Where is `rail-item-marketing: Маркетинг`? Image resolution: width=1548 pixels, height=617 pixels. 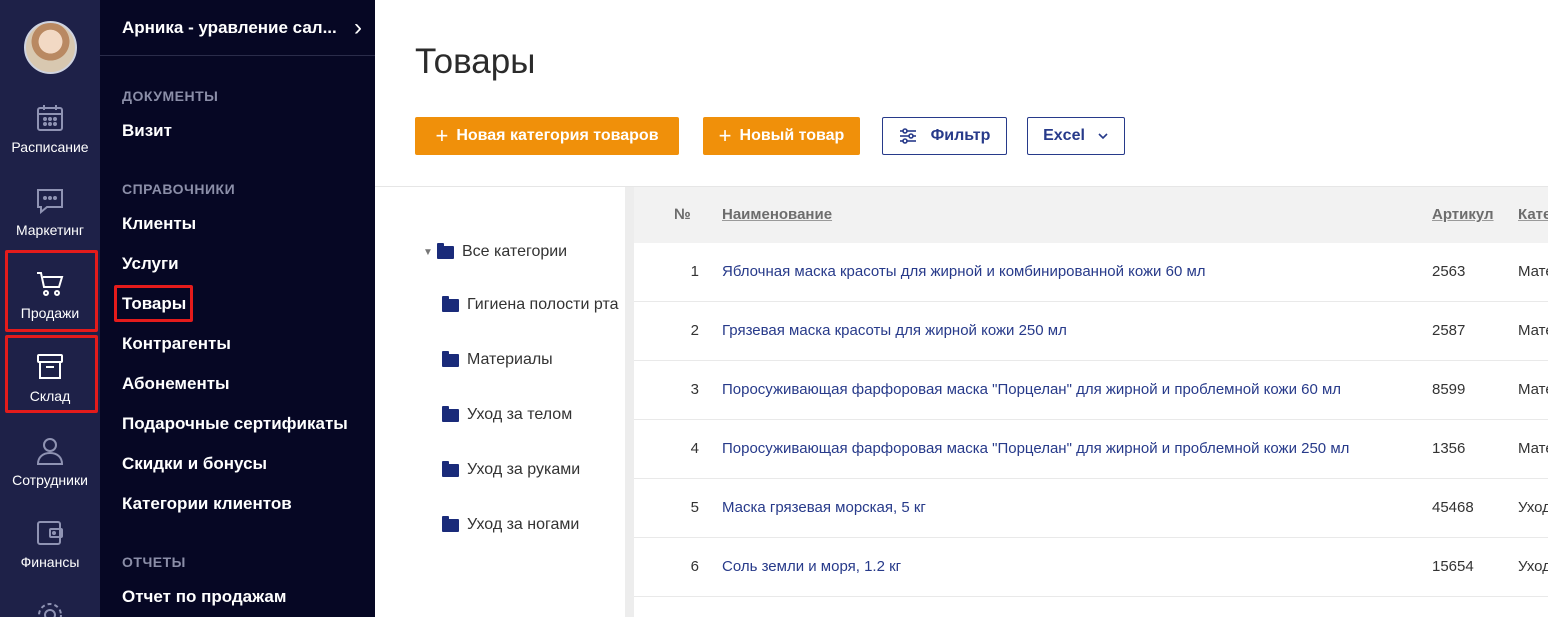 rail-item-marketing: Маркетинг is located at coordinates (50, 211).